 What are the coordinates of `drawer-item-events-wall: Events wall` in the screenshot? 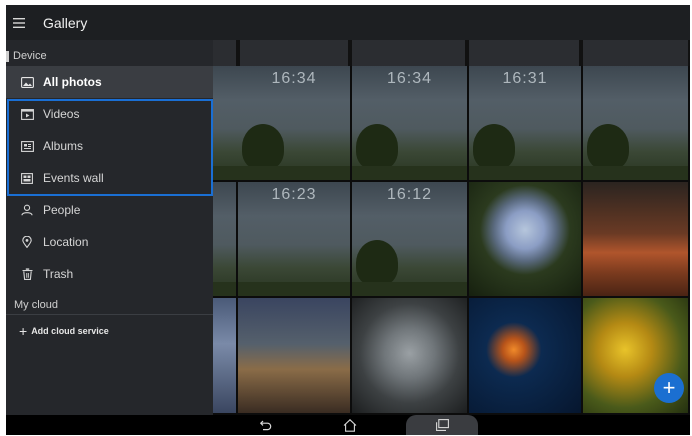 It's located at (109, 178).